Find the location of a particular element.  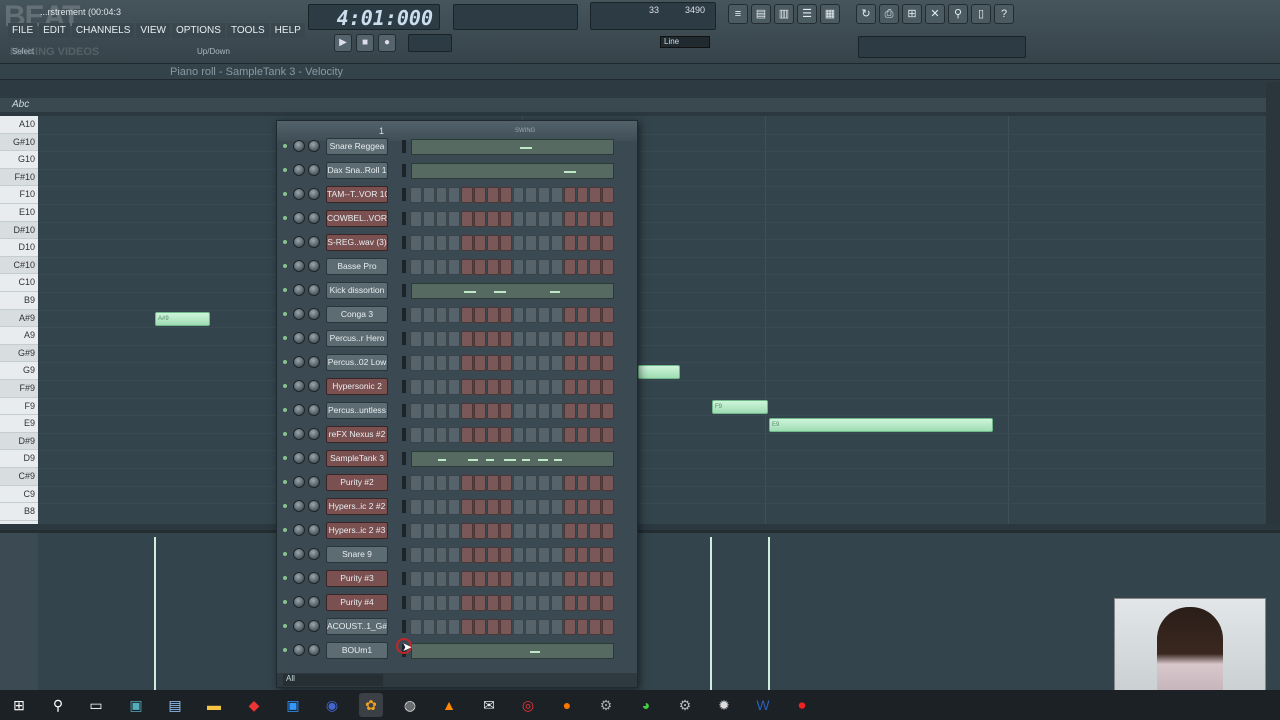

menu-help: HELP is located at coordinates (287, 30).